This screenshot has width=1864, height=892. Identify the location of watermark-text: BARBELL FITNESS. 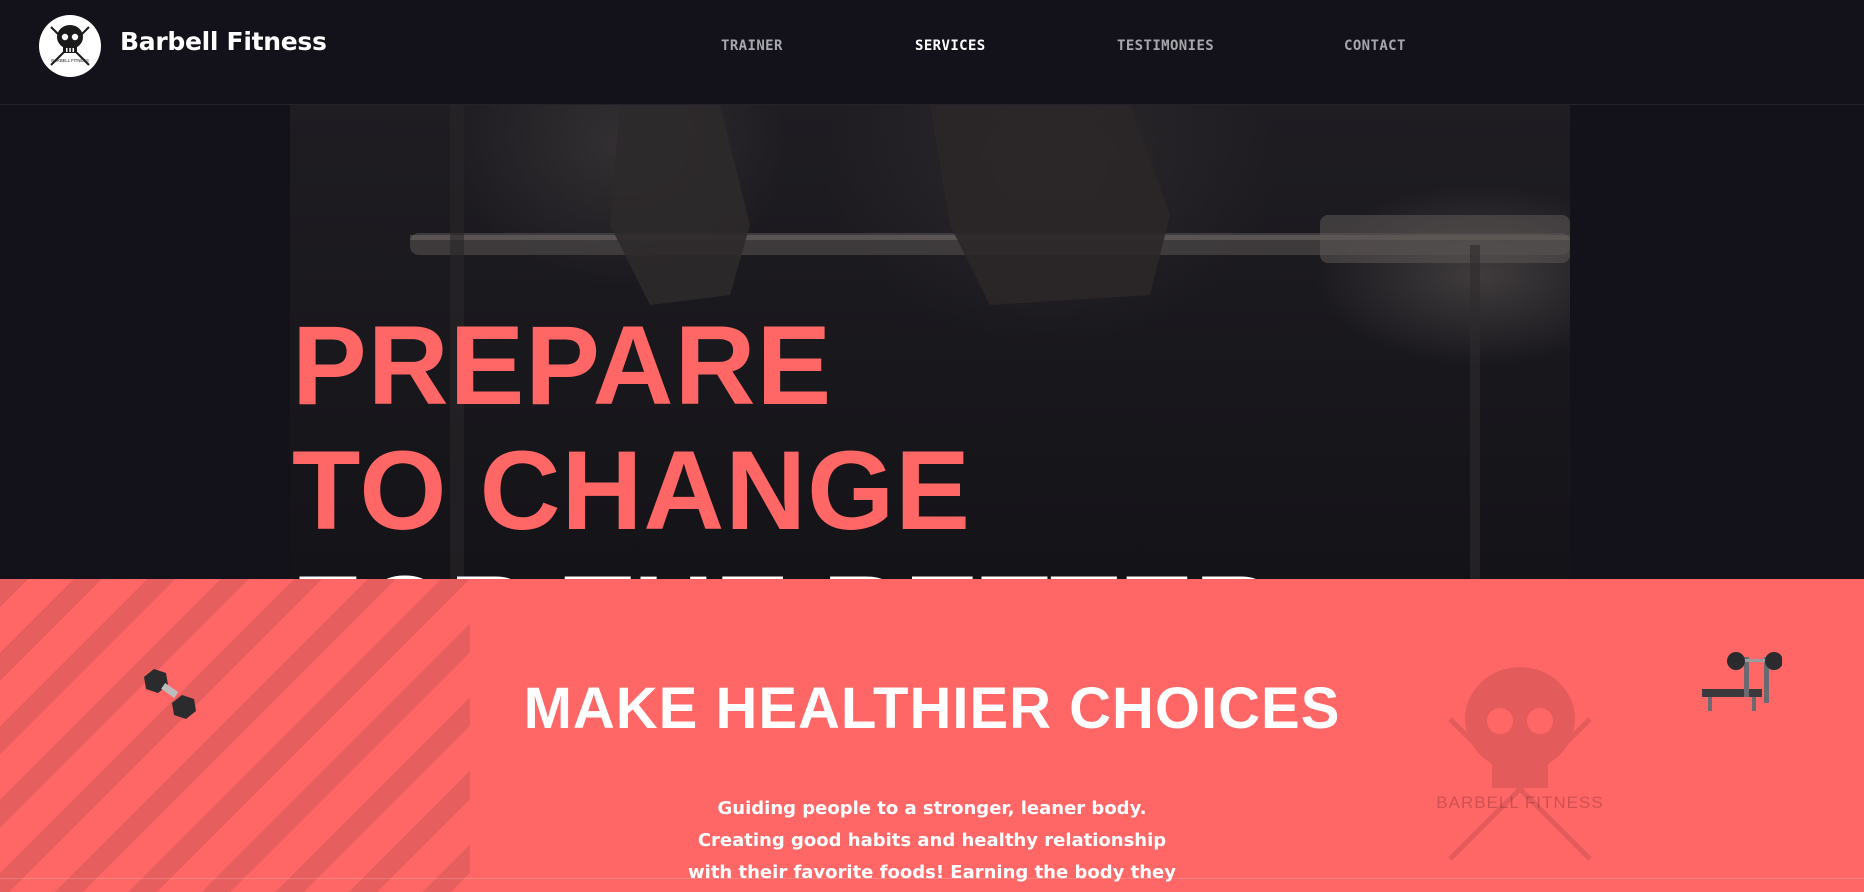
(1520, 802).